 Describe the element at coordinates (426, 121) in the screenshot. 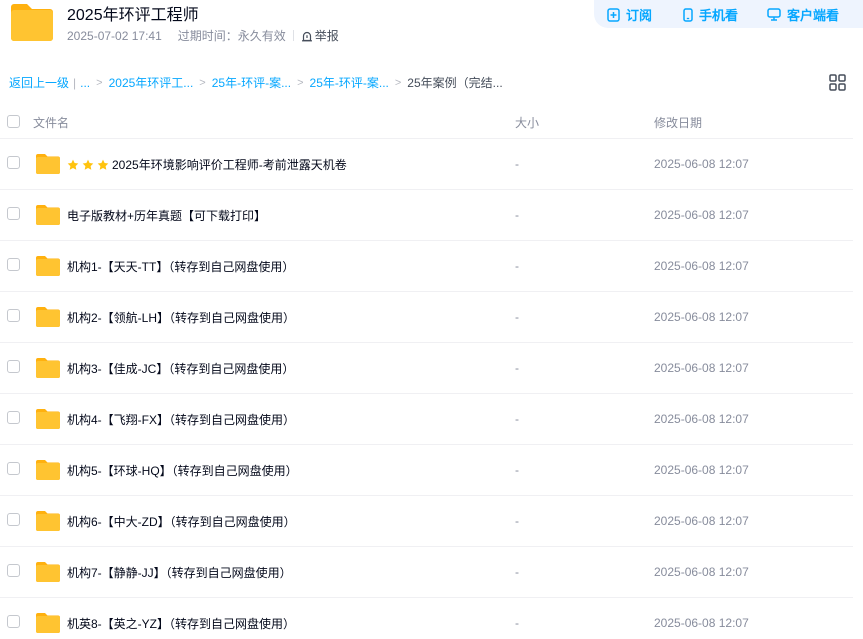

I see `table-header: 文件名 大小 修改日期` at that location.